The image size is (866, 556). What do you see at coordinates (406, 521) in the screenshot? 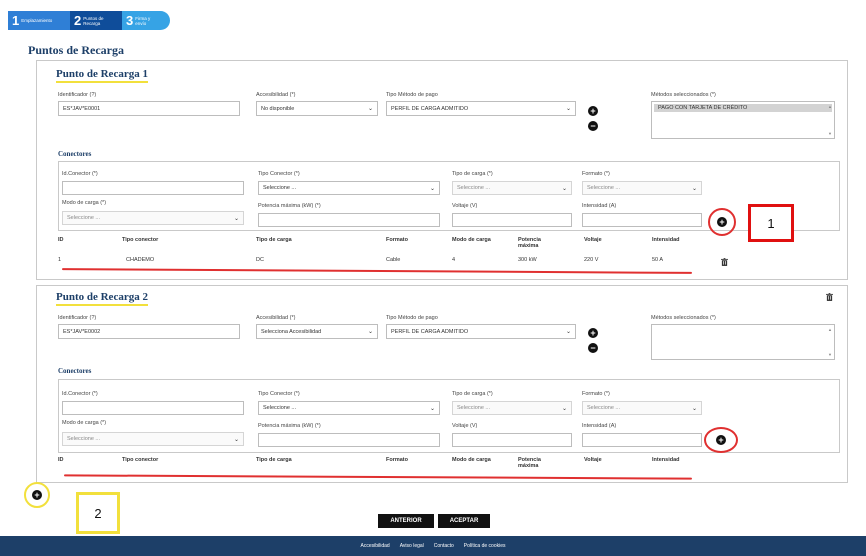
I see `anterior-button: ANTERIOR` at bounding box center [406, 521].